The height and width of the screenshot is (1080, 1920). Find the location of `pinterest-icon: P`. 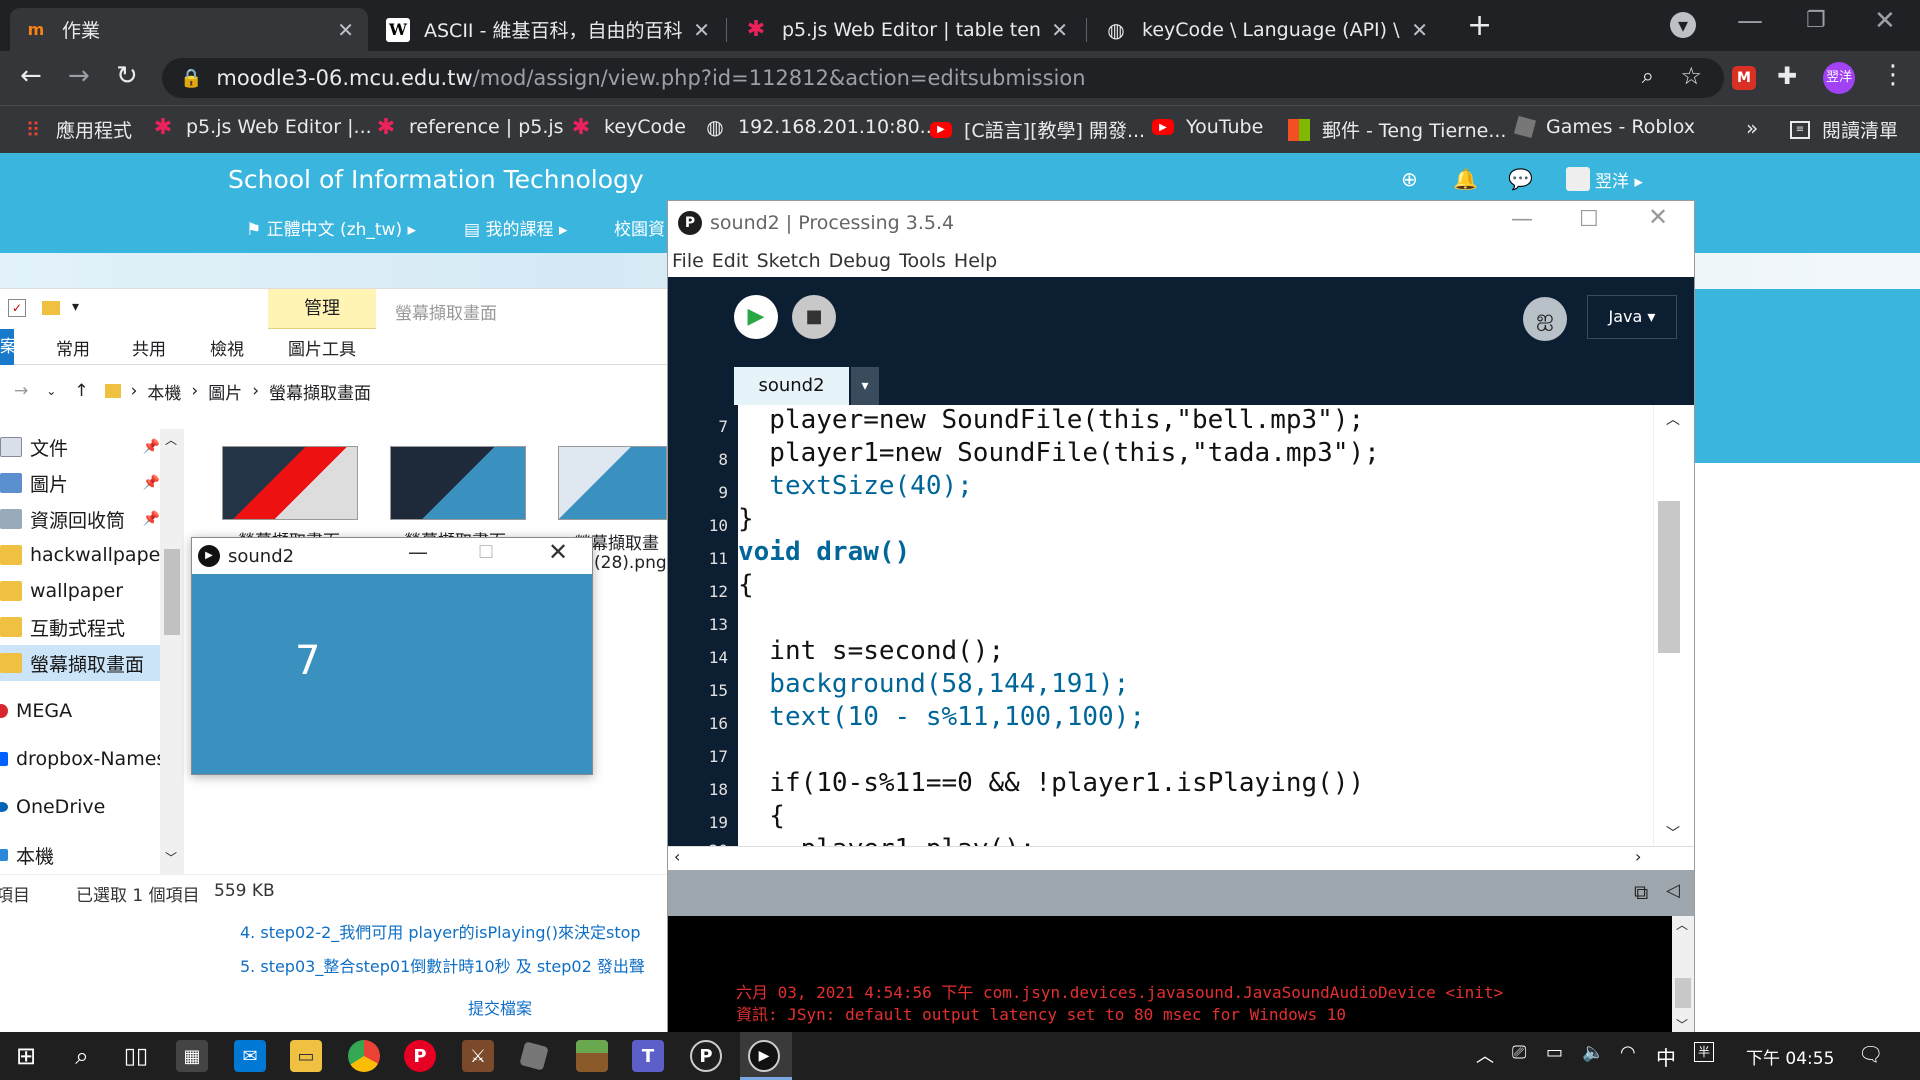

pinterest-icon: P is located at coordinates (420, 1056).